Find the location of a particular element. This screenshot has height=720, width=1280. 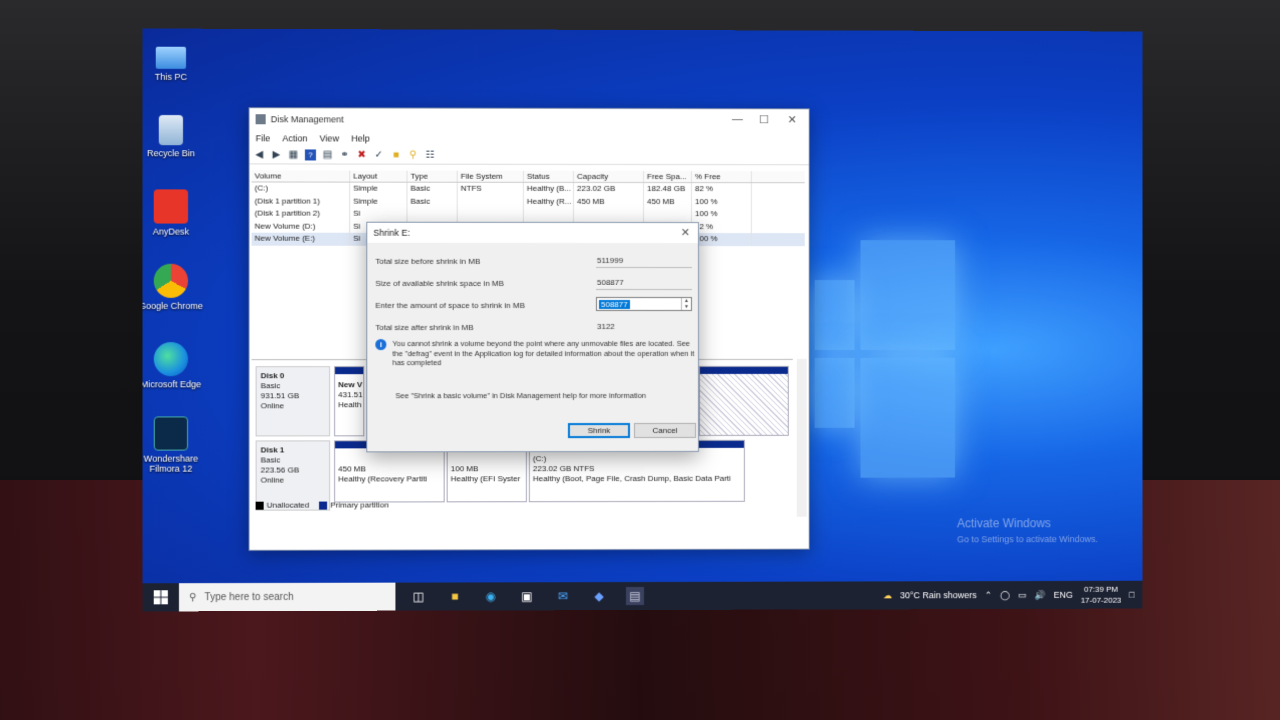

weather-text: 30°C Rain showers is located at coordinates (938, 595).